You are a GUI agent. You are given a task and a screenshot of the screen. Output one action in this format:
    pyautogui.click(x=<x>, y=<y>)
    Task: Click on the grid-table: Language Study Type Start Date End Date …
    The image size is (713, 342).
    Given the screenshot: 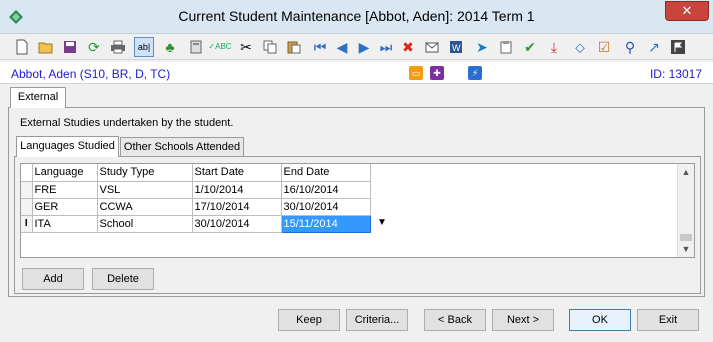 What is the action you would take?
    pyautogui.click(x=196, y=198)
    